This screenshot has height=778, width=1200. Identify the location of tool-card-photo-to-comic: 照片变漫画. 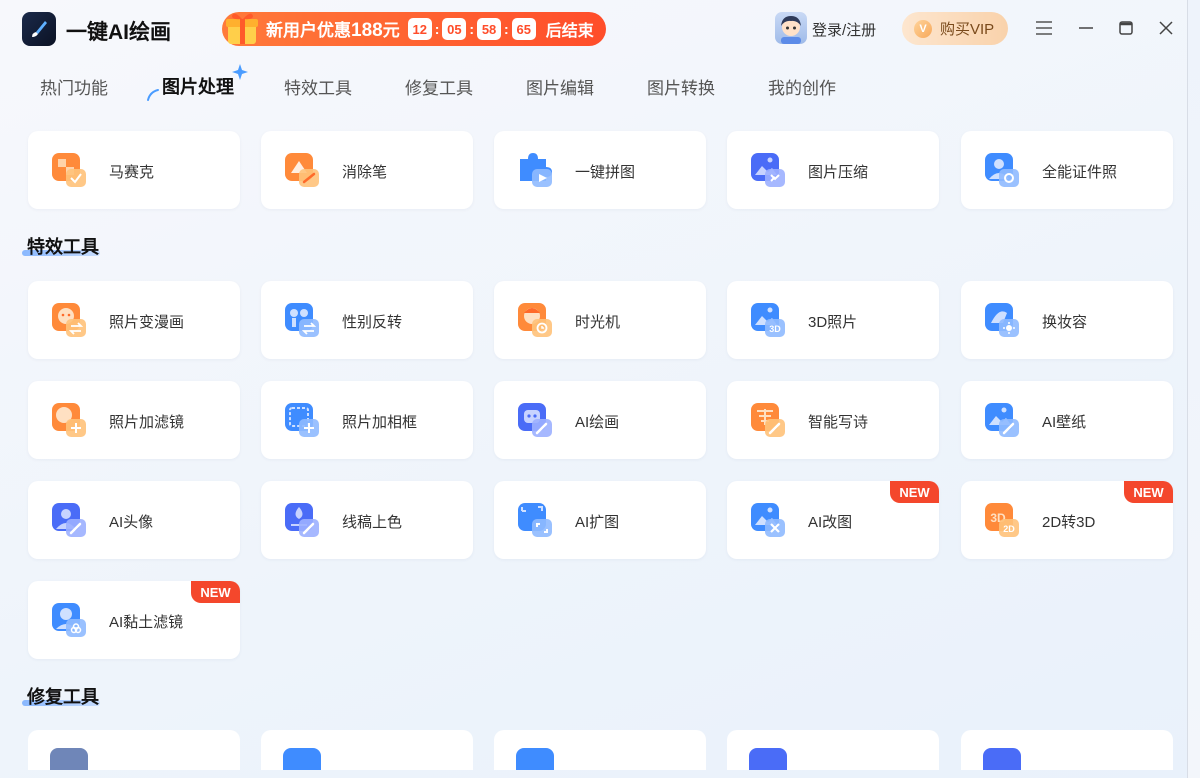
(134, 320).